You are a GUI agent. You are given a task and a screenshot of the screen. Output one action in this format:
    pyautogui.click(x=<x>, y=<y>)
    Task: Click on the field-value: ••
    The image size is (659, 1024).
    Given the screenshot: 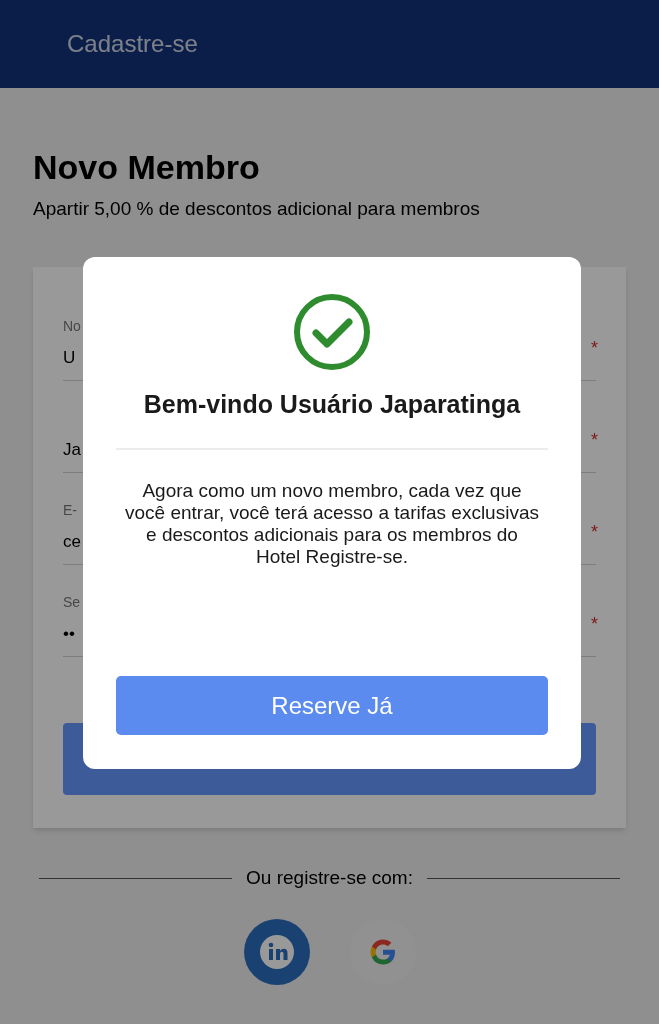 What is the action you would take?
    pyautogui.click(x=69, y=633)
    